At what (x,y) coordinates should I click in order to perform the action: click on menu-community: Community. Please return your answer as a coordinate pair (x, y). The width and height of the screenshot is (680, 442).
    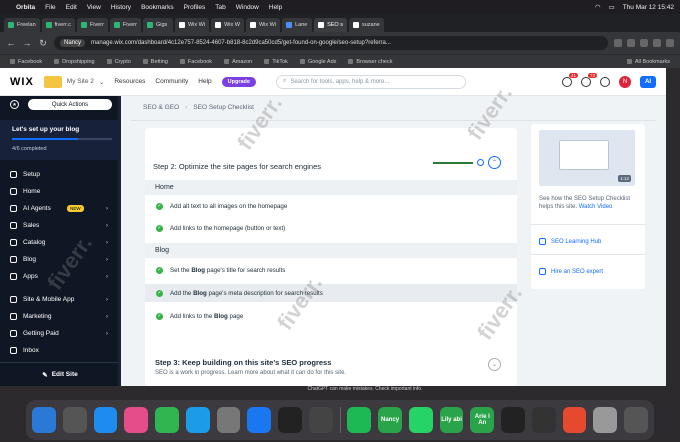
    Looking at the image, I should click on (171, 81).